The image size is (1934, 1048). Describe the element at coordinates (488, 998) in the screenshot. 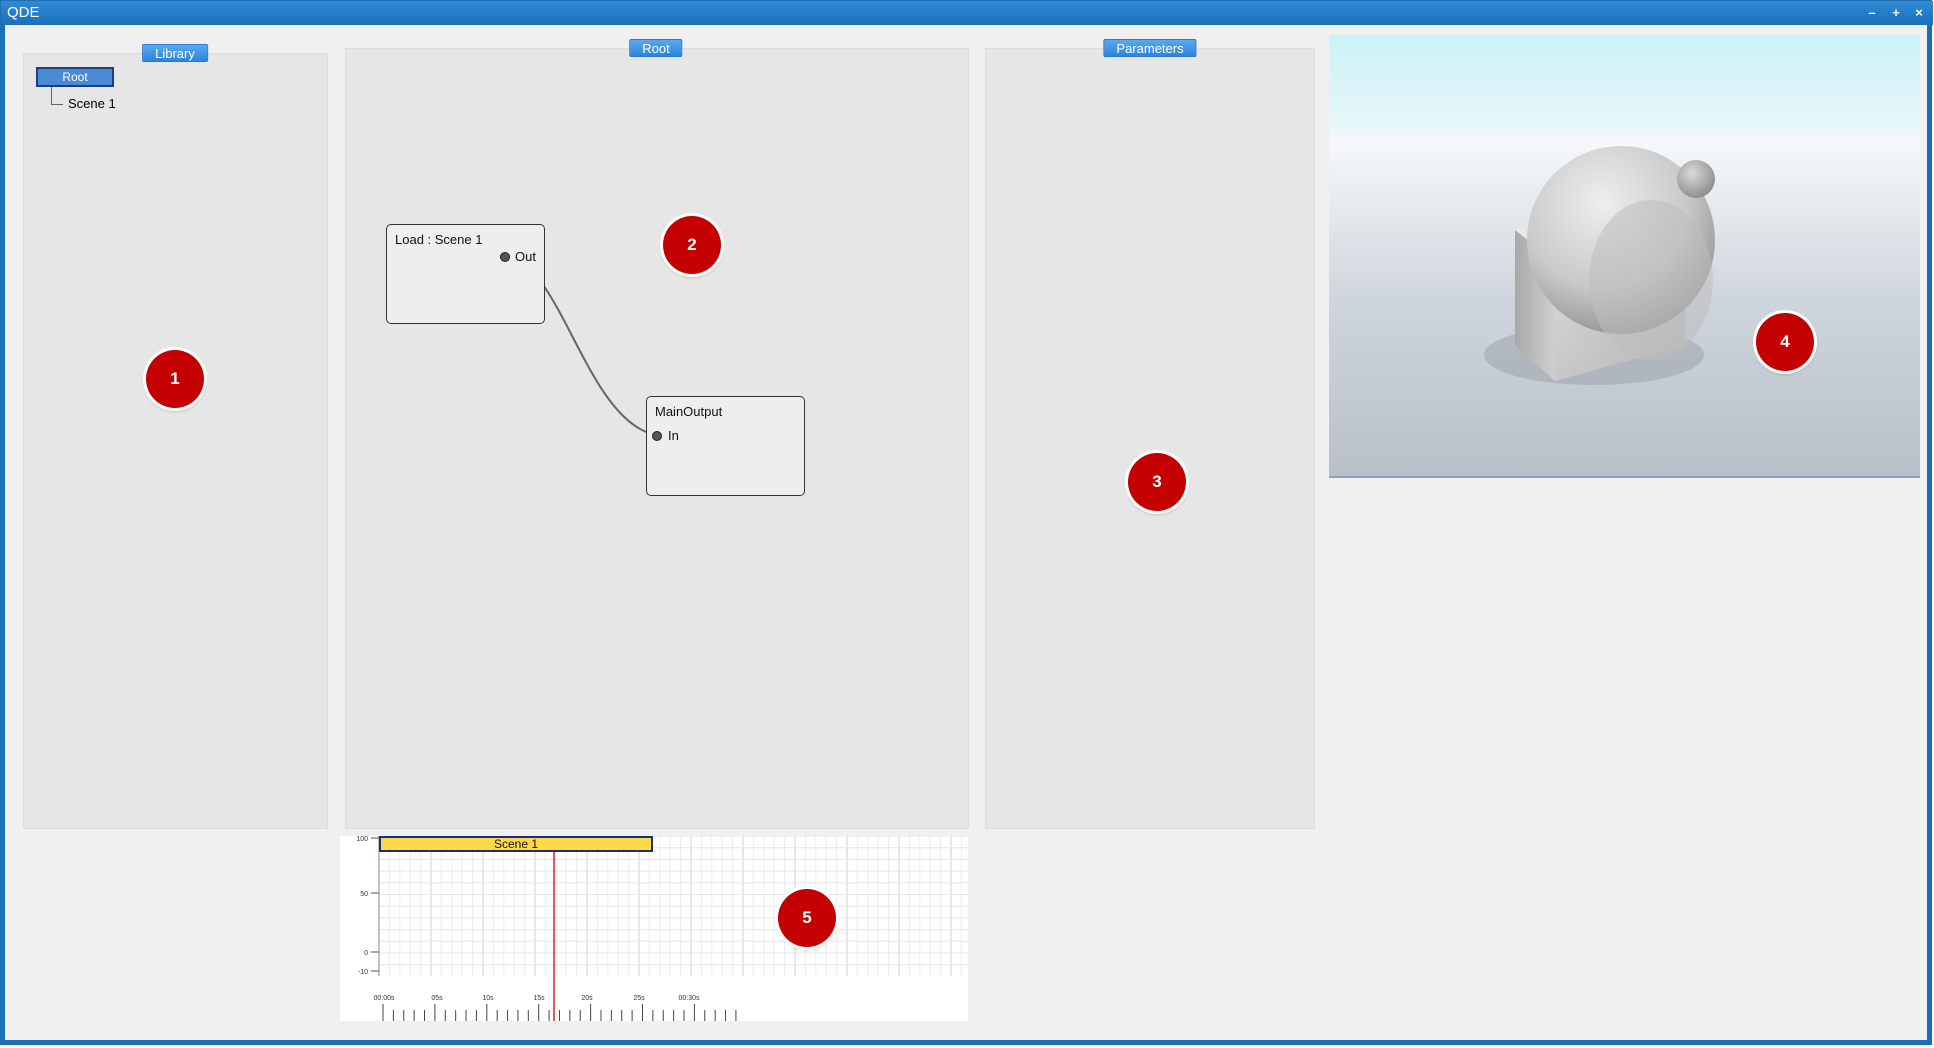

I see `time-label: 10s` at that location.